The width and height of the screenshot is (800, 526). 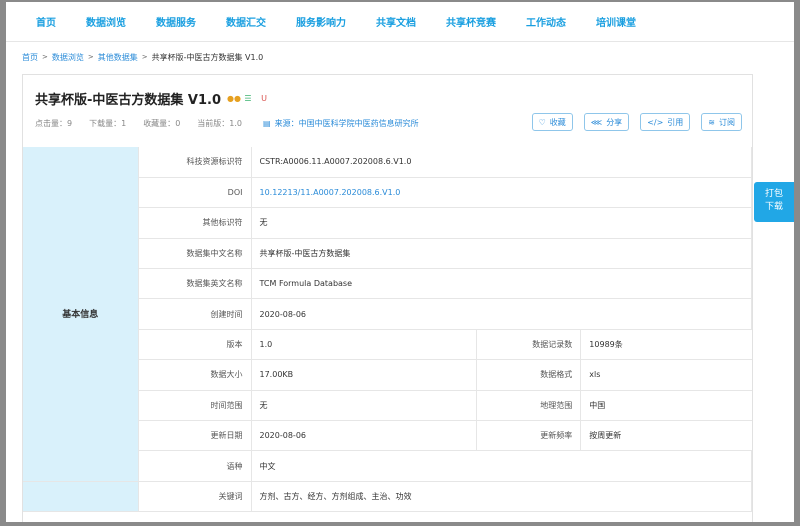 What do you see at coordinates (30, 57) in the screenshot?
I see `breadcrumb-home: 首页` at bounding box center [30, 57].